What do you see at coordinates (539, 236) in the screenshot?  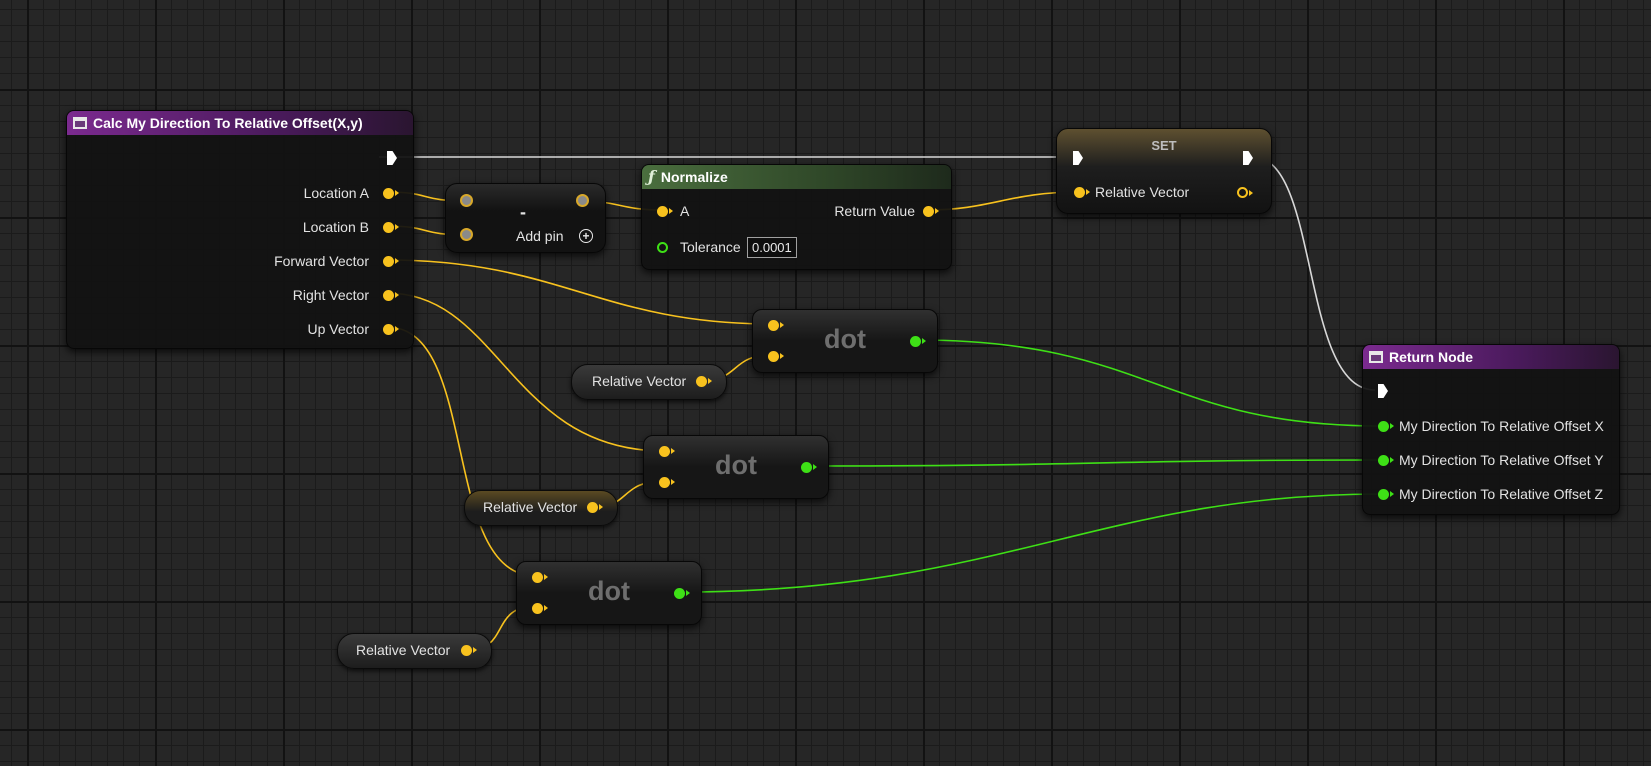 I see `add-pin-label: Add pin` at bounding box center [539, 236].